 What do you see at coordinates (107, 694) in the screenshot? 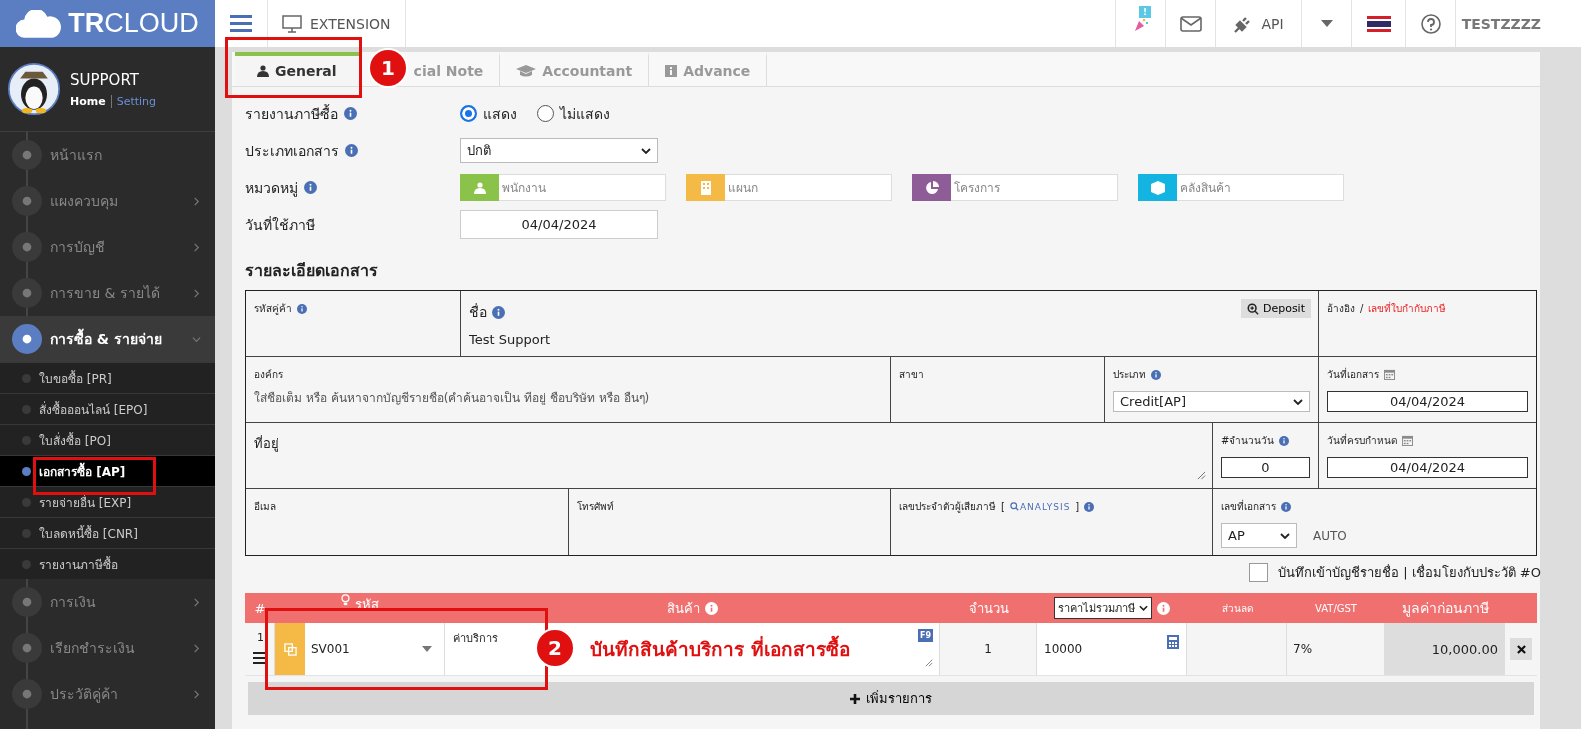
I see `sidebar-item: ประวัติคู่ค้า` at bounding box center [107, 694].